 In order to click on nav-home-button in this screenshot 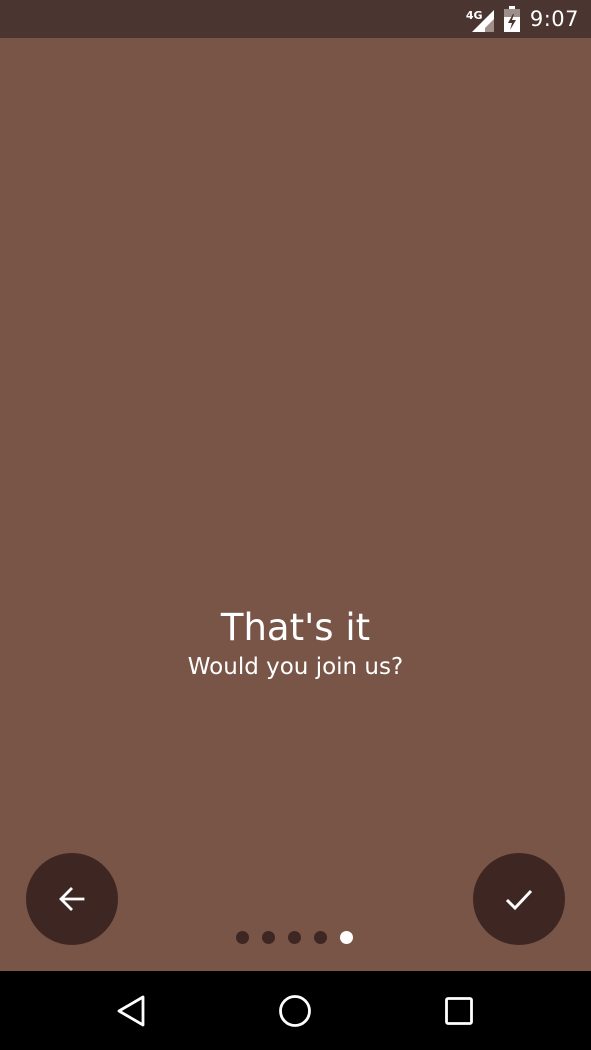, I will do `click(295, 1010)`.